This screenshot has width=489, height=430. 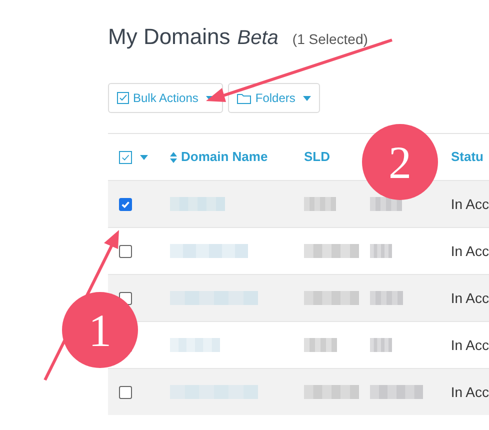 What do you see at coordinates (244, 98) in the screenshot?
I see `folder-icon` at bounding box center [244, 98].